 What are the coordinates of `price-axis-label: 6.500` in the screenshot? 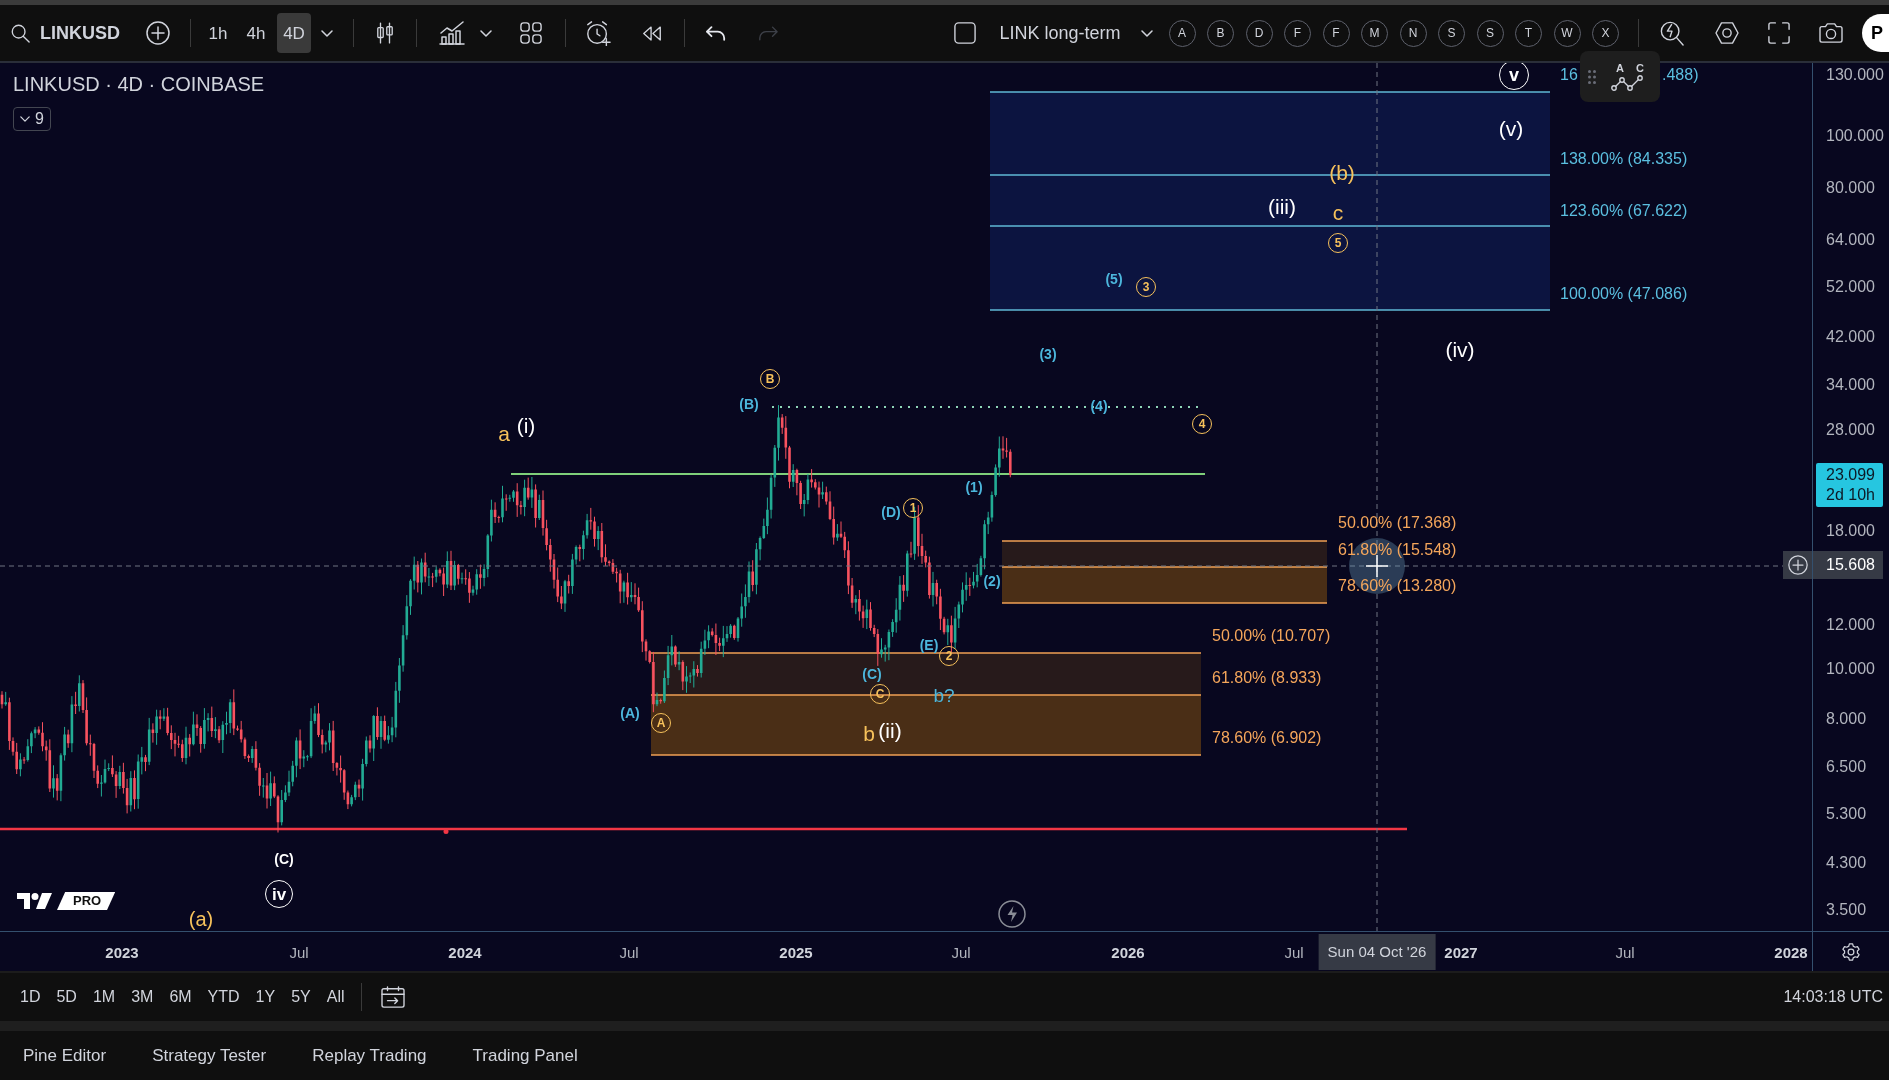 It's located at (1846, 767).